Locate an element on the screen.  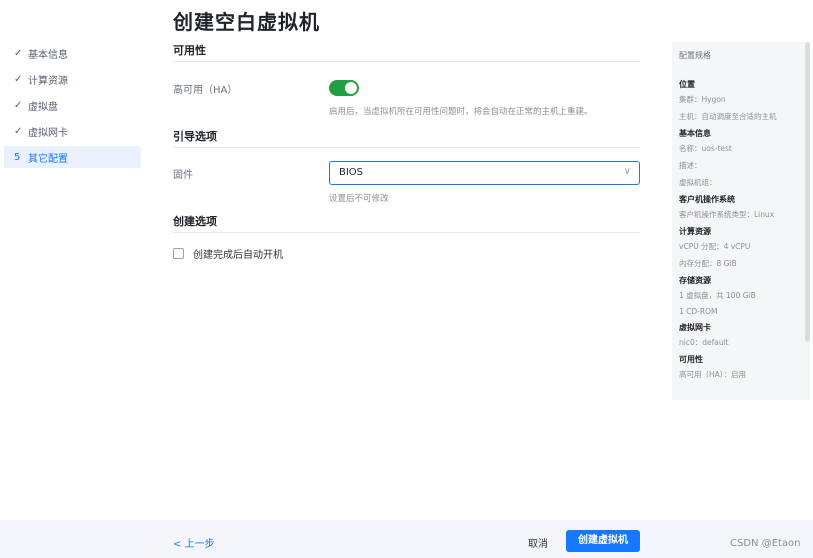
spec-line: 1 虚拟盘，共 100 GiB is located at coordinates (717, 295).